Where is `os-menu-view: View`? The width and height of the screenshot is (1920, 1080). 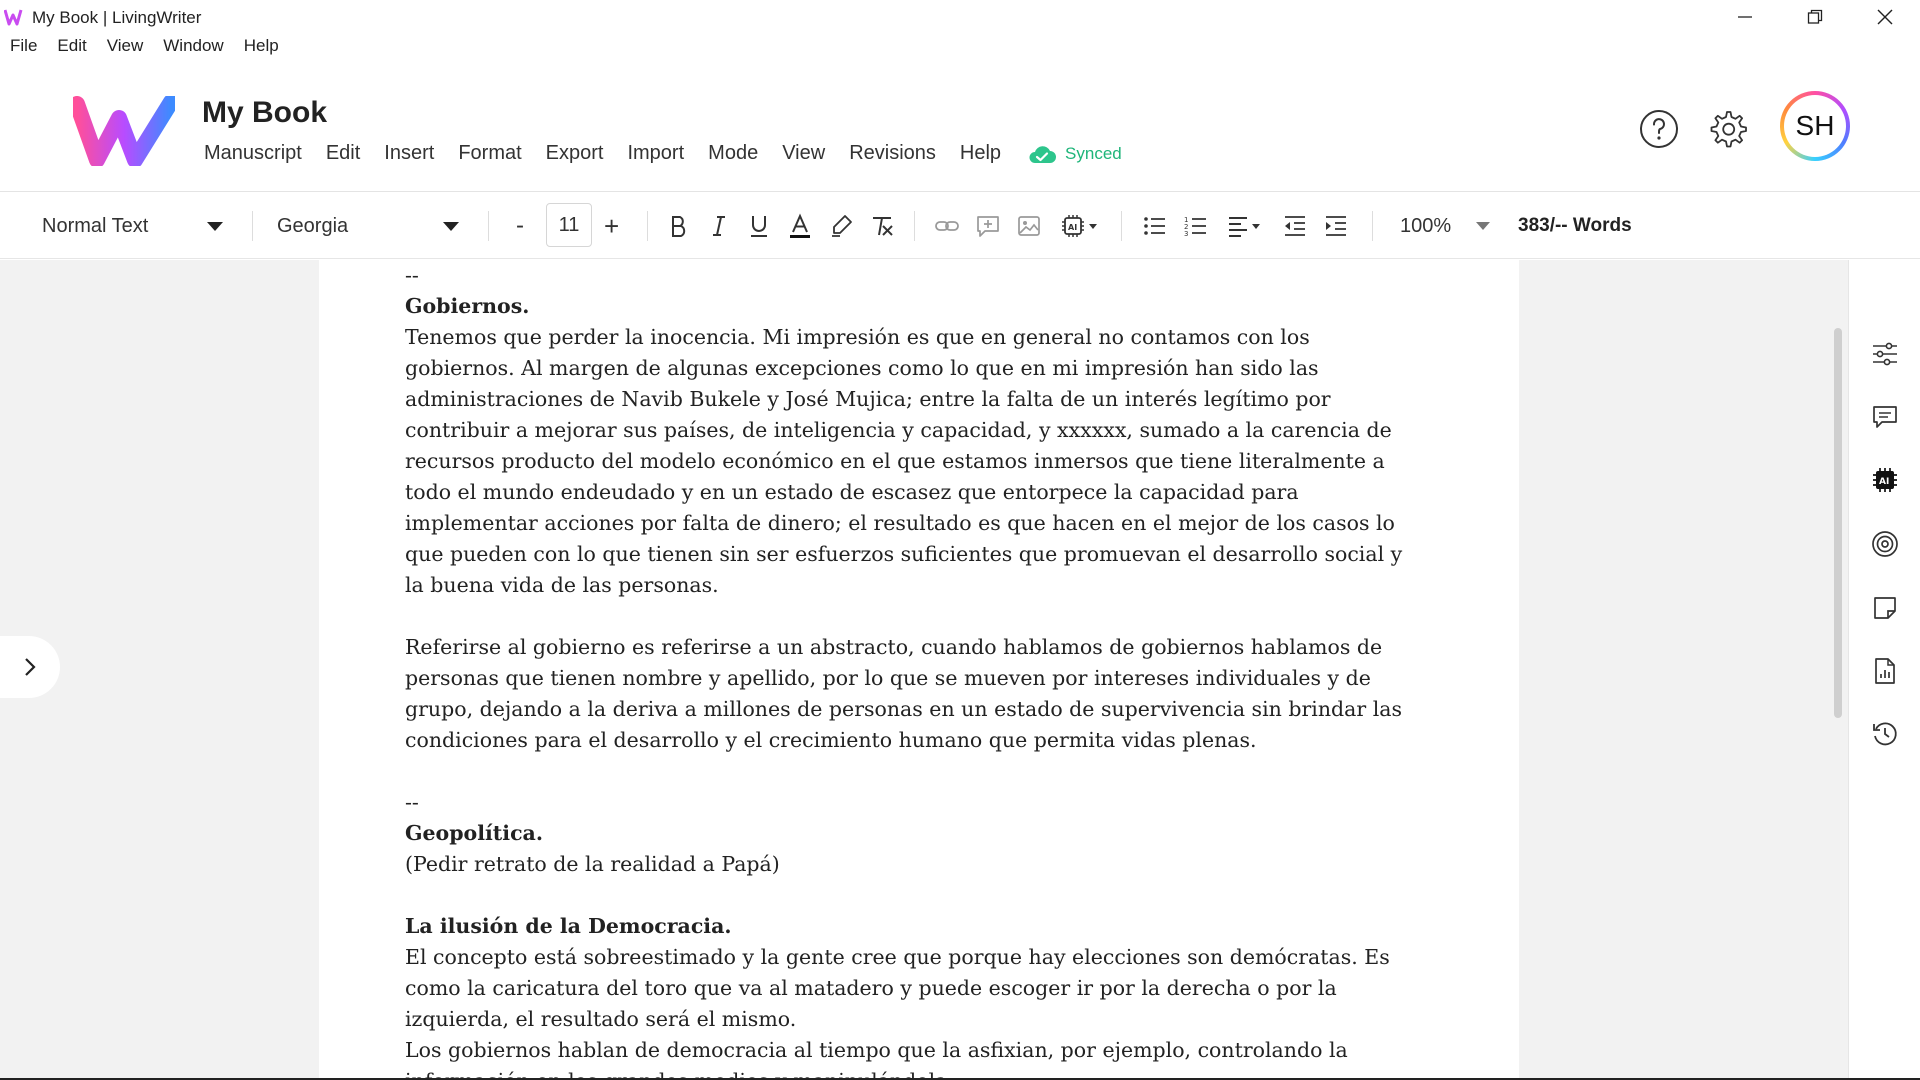
os-menu-view: View is located at coordinates (125, 49).